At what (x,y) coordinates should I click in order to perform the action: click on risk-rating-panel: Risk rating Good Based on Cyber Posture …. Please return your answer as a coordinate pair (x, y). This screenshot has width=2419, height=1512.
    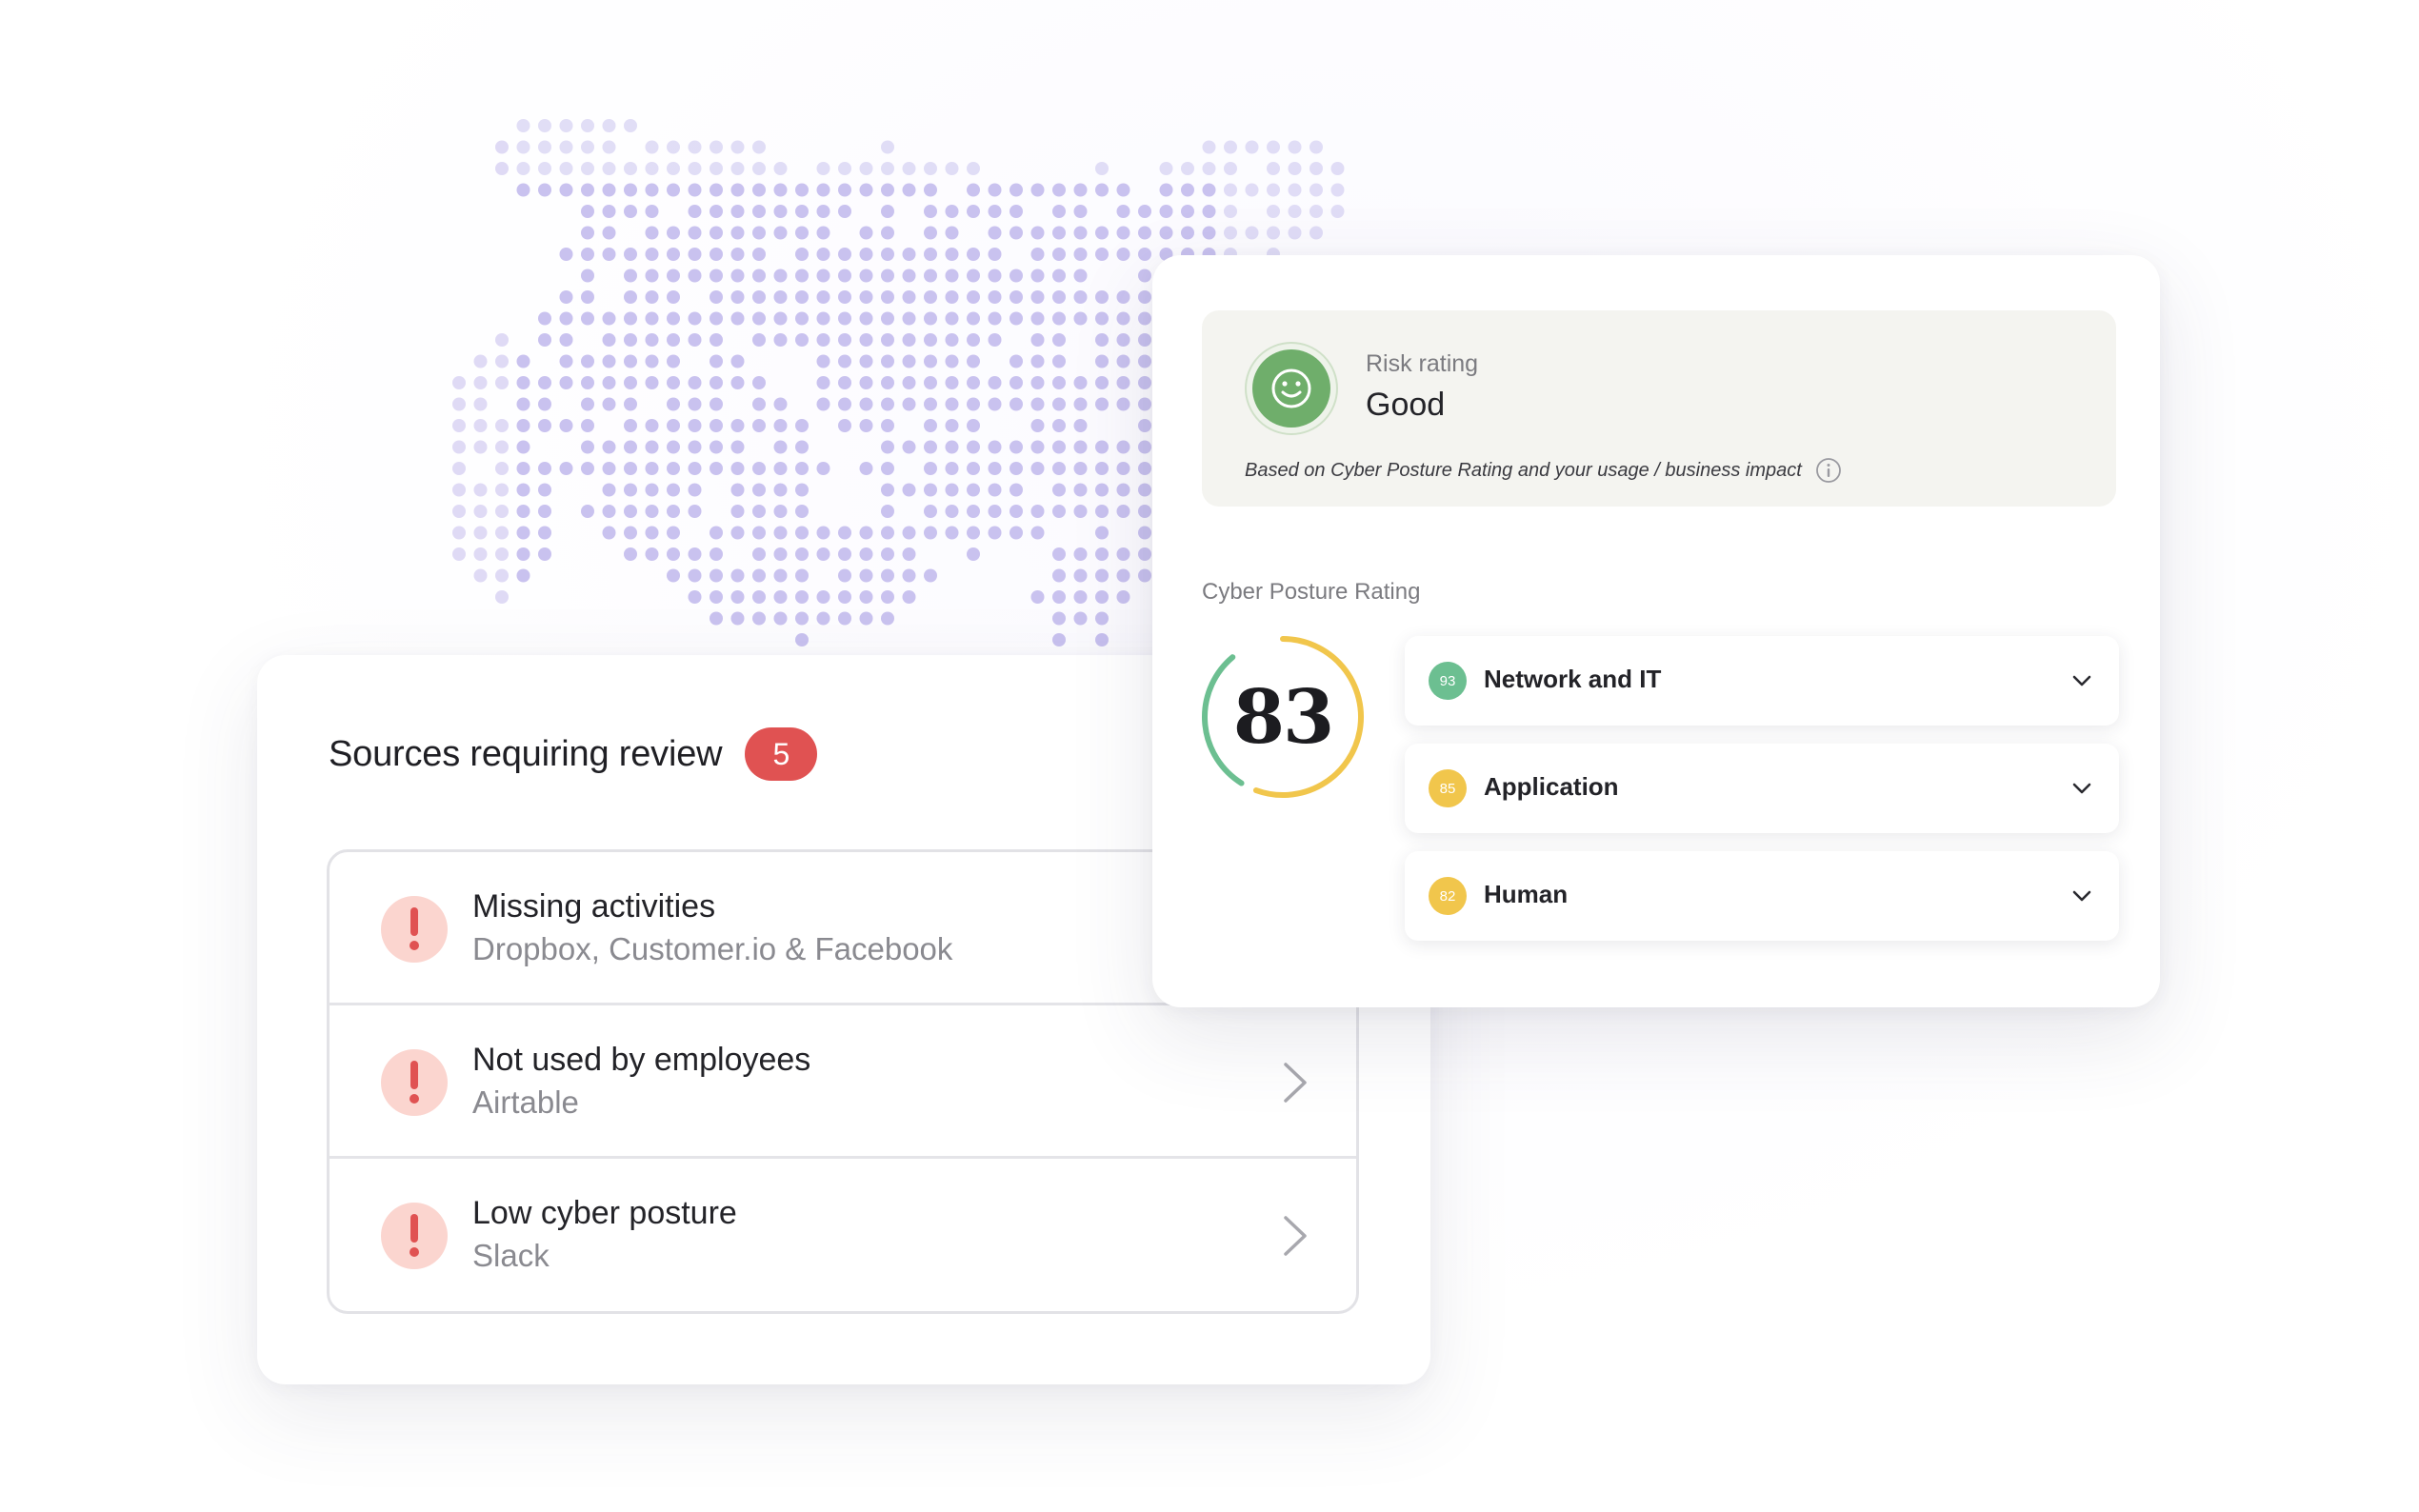
    Looking at the image, I should click on (1659, 408).